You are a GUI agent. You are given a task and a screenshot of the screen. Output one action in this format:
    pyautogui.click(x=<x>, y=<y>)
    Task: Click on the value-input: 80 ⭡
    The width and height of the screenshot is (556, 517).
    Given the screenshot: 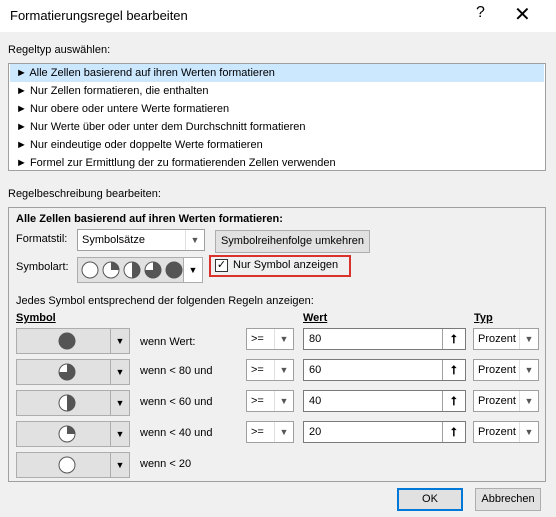 What is the action you would take?
    pyautogui.click(x=384, y=339)
    